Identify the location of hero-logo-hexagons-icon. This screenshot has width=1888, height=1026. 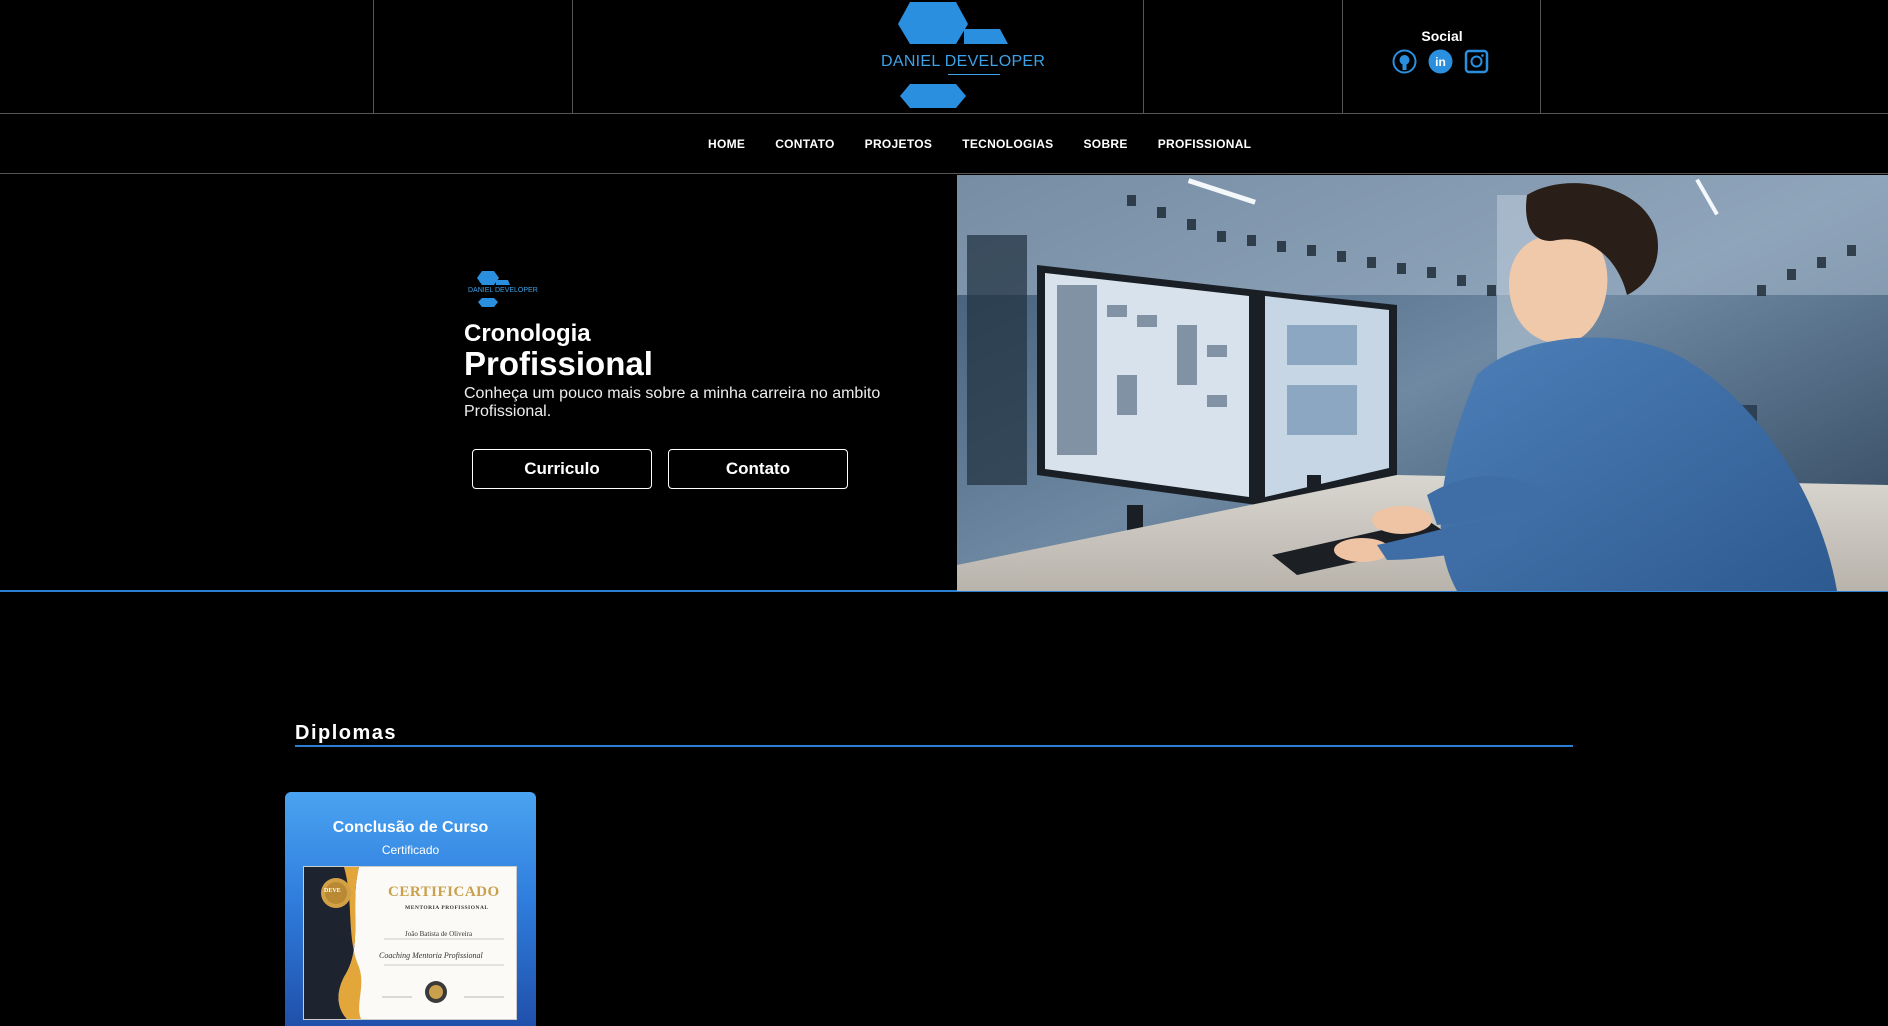
(493, 289).